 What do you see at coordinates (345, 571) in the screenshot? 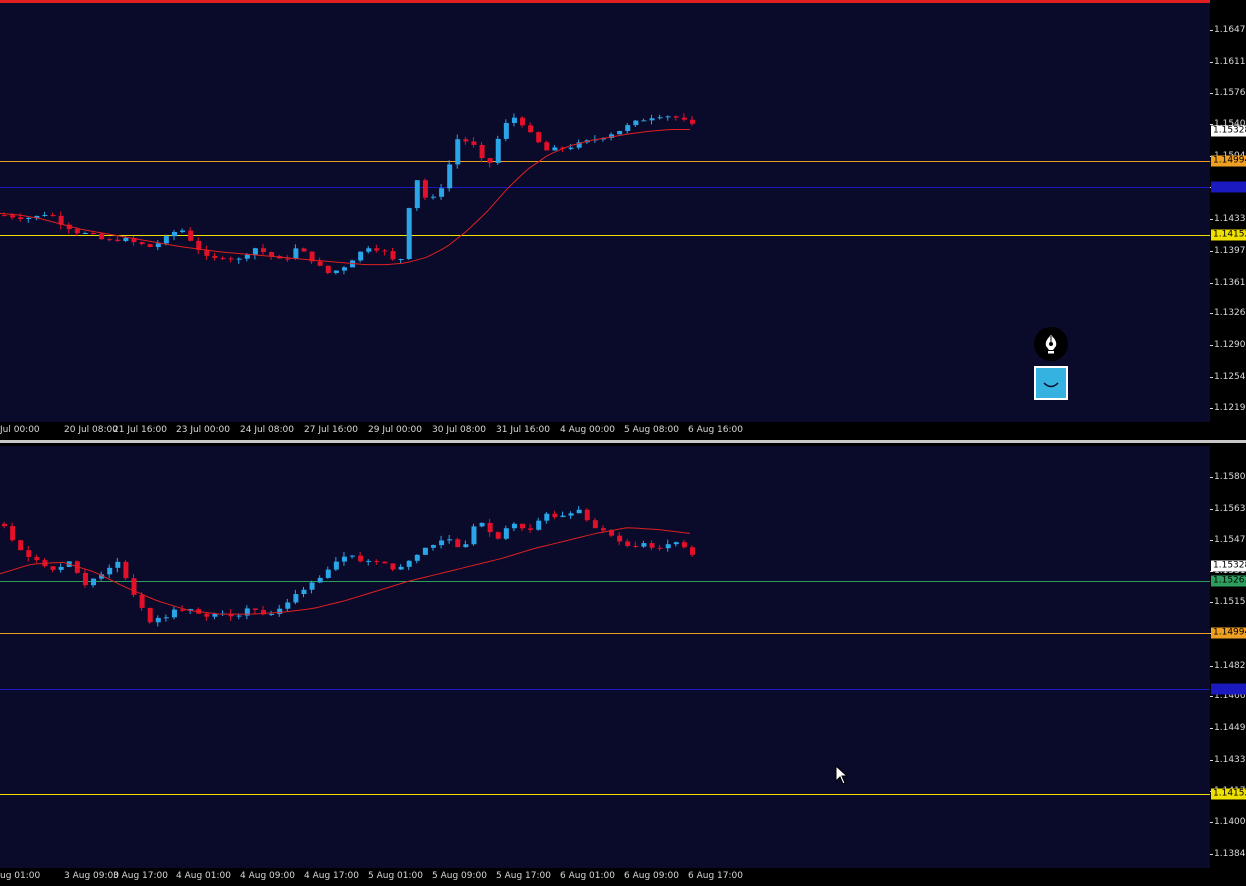
I see `moving-average-line` at bounding box center [345, 571].